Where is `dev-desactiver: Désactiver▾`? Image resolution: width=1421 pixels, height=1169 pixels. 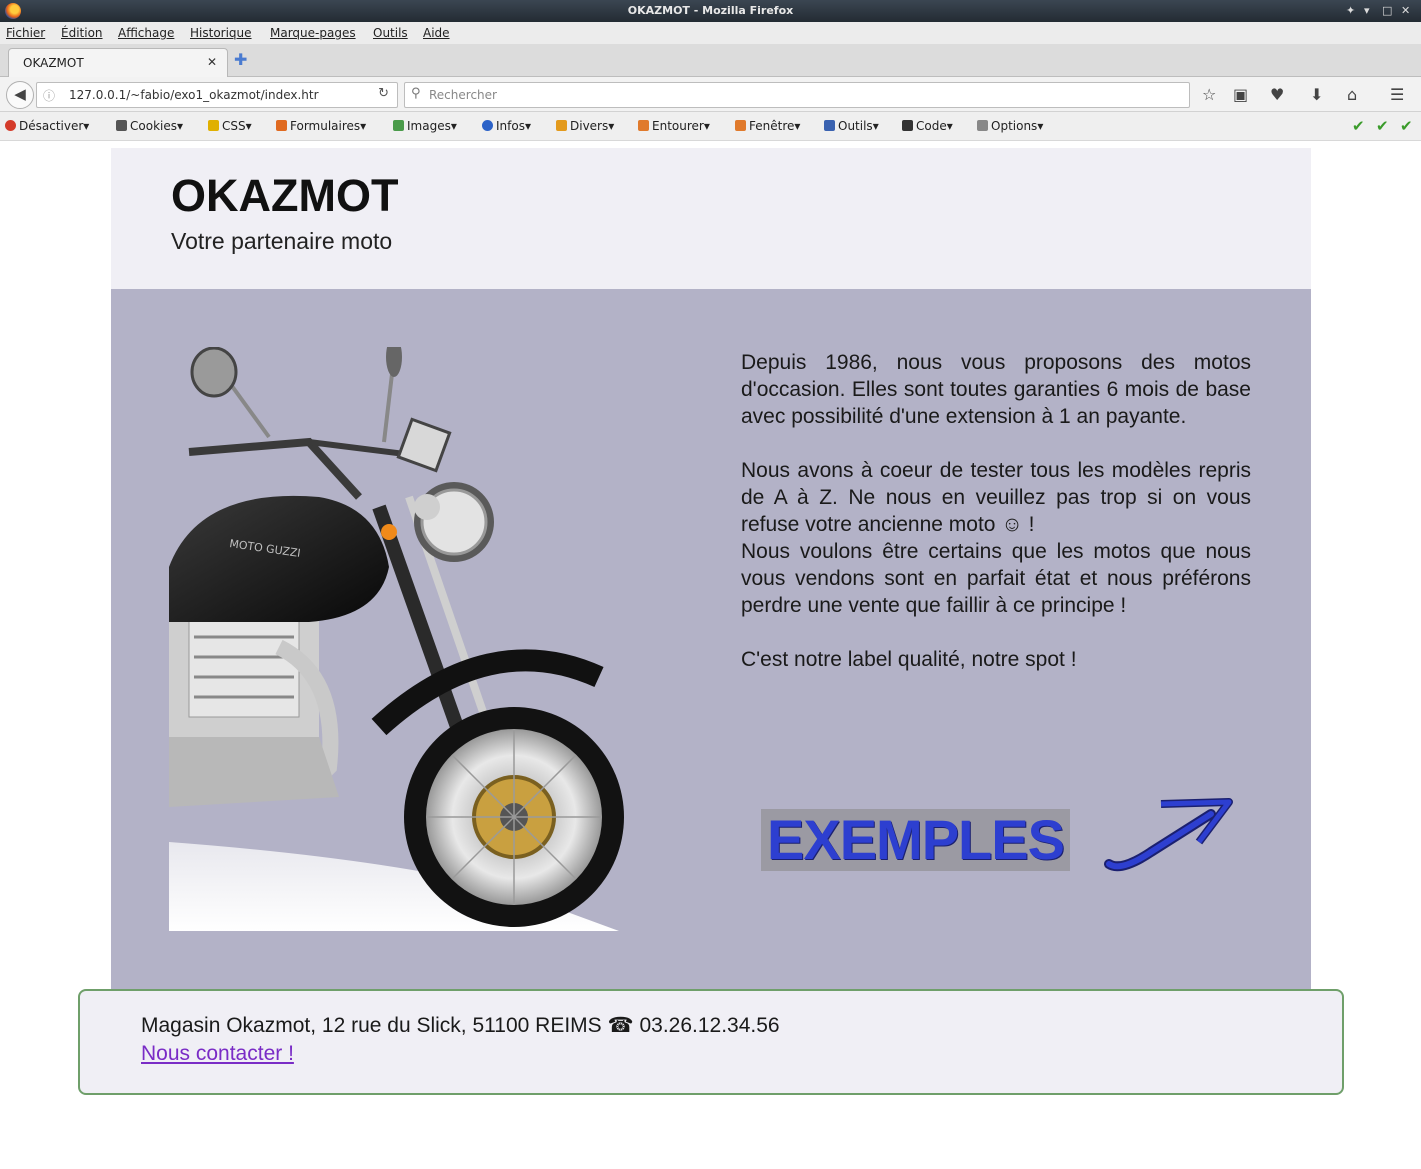
dev-desactiver: Désactiver▾ is located at coordinates (47, 126).